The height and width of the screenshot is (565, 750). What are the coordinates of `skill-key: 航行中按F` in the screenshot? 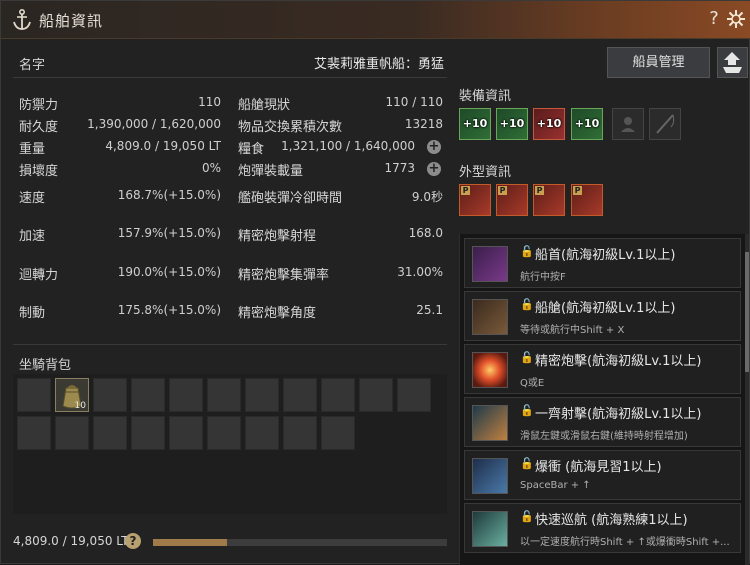 It's located at (543, 277).